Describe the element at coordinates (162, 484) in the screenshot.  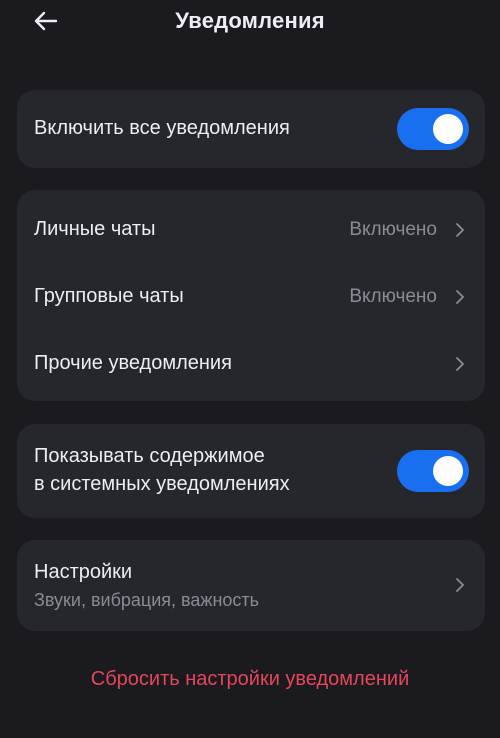
I see `show-content-label-line2: в системных уведомлениях` at that location.